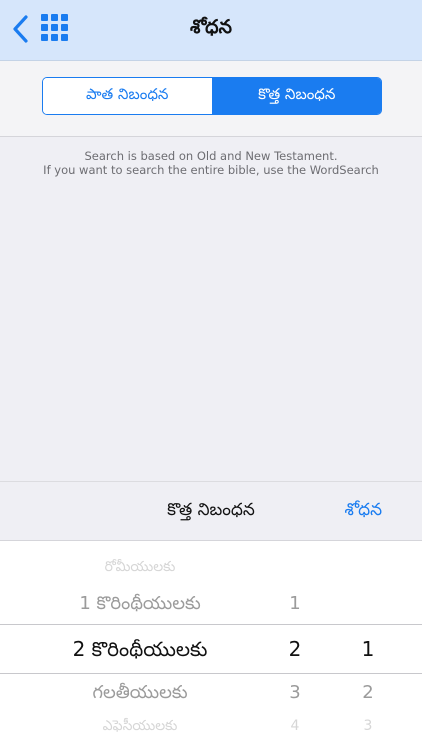  I want to click on picker-book-option: గలతీయులకు, so click(140, 694).